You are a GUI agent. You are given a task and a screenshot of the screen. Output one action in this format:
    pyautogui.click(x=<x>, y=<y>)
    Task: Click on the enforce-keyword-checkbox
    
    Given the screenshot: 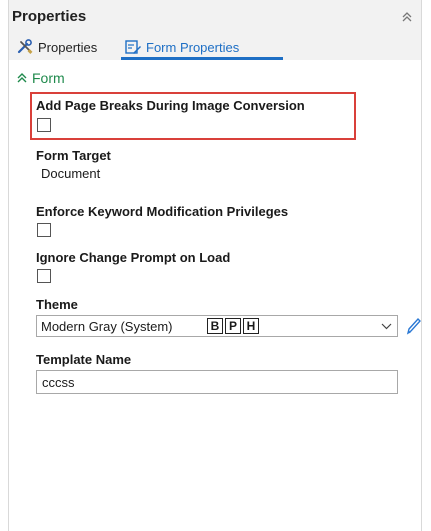 What is the action you would take?
    pyautogui.click(x=44, y=230)
    